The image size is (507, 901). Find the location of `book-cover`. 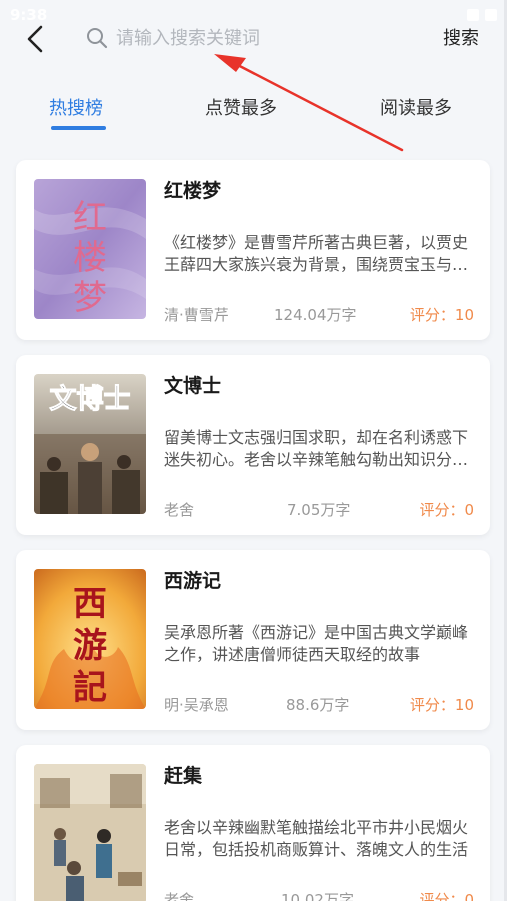

book-cover is located at coordinates (90, 832).